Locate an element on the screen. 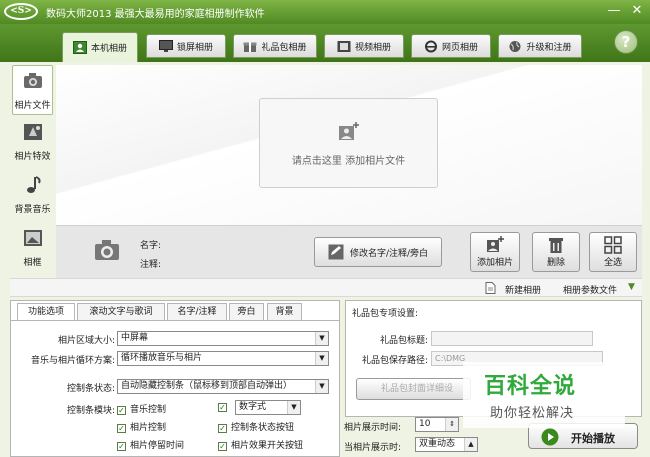  sidebar: 相片文件 相片特效 背景音乐 相框 is located at coordinates (31, 170).